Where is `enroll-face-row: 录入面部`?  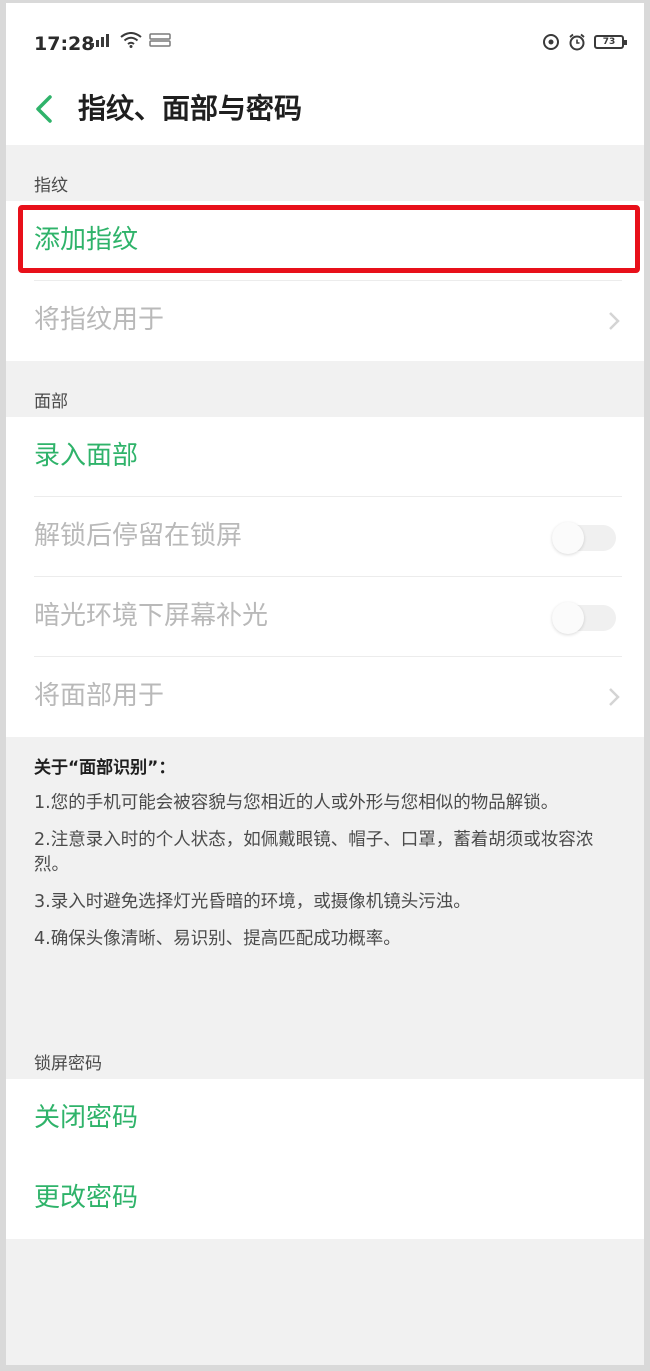 enroll-face-row: 录入面部 is located at coordinates (325, 457).